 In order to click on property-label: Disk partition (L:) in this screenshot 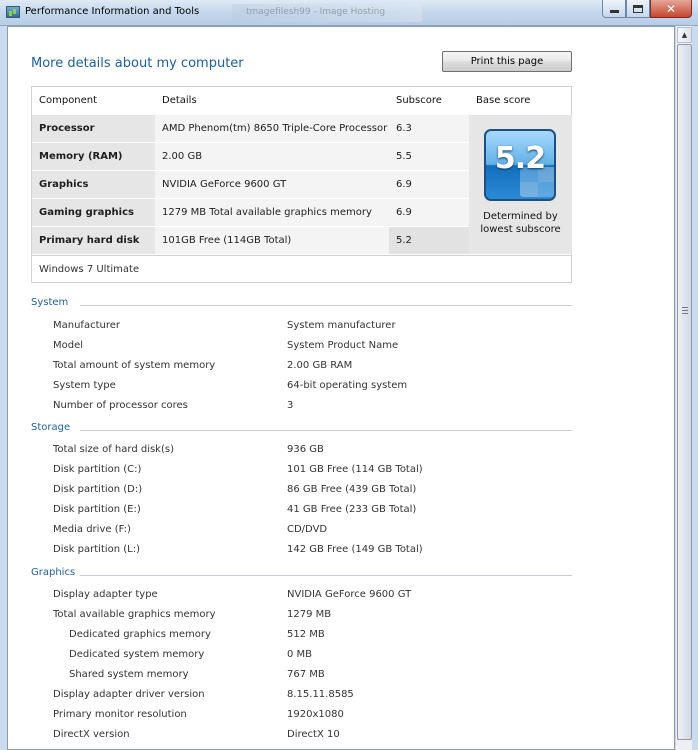, I will do `click(97, 549)`.